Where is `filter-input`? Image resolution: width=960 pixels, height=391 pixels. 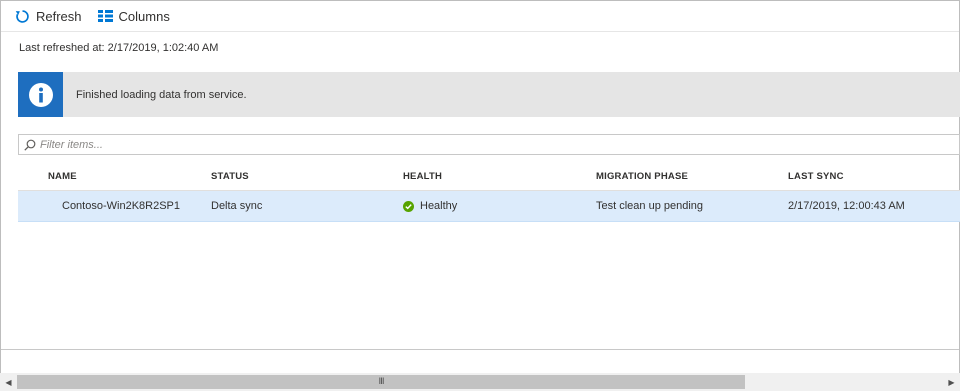
filter-input is located at coordinates (480, 144).